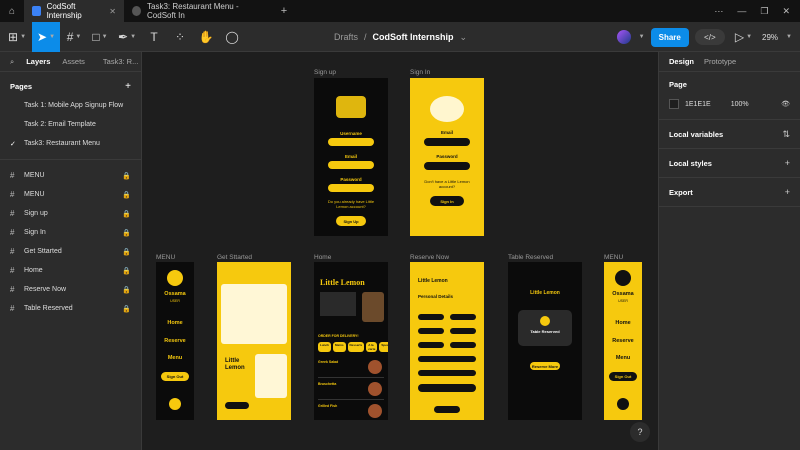  Describe the element at coordinates (640, 432) in the screenshot. I see `help-button: ?` at that location.